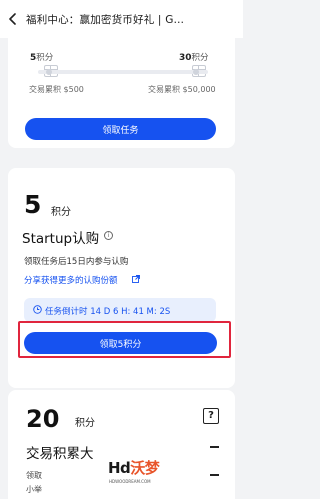 The width and height of the screenshot is (320, 499). What do you see at coordinates (182, 89) in the screenshot?
I see `tier-2-condition: 交易累积 $50,000` at bounding box center [182, 89].